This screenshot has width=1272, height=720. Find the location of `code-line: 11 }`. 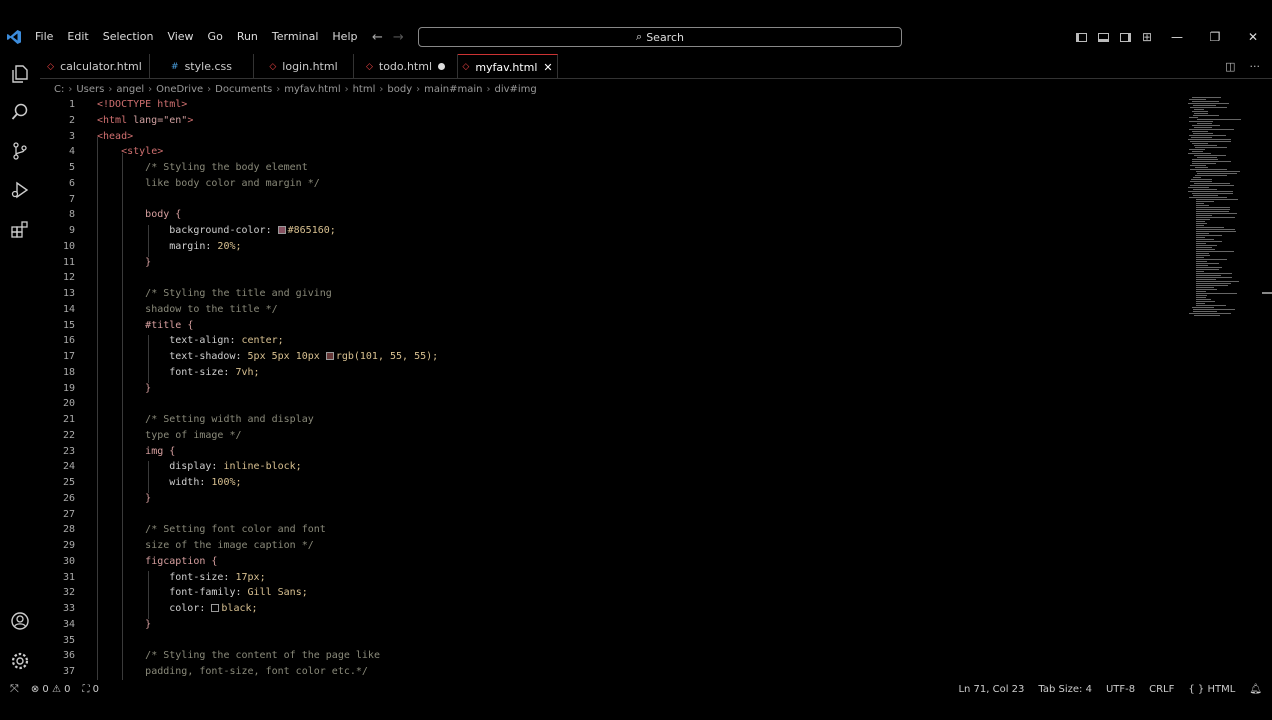

code-line: 11 } is located at coordinates (610, 263).